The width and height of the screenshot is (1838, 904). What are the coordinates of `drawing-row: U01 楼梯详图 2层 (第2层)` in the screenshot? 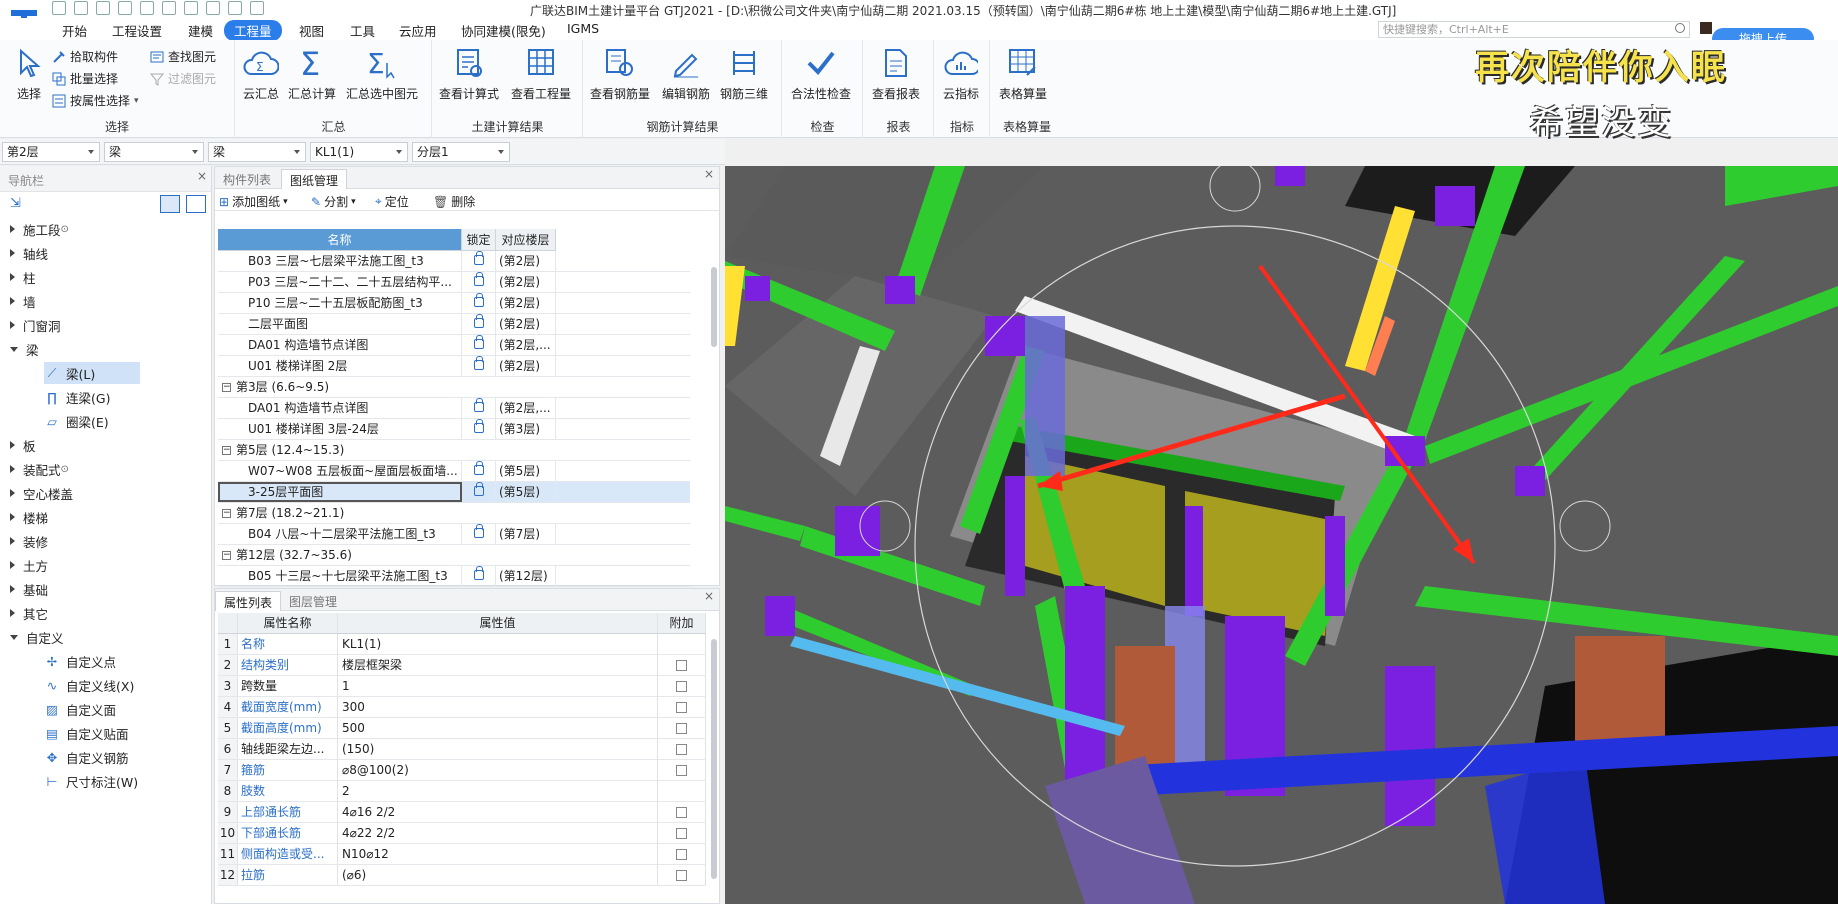 It's located at (454, 366).